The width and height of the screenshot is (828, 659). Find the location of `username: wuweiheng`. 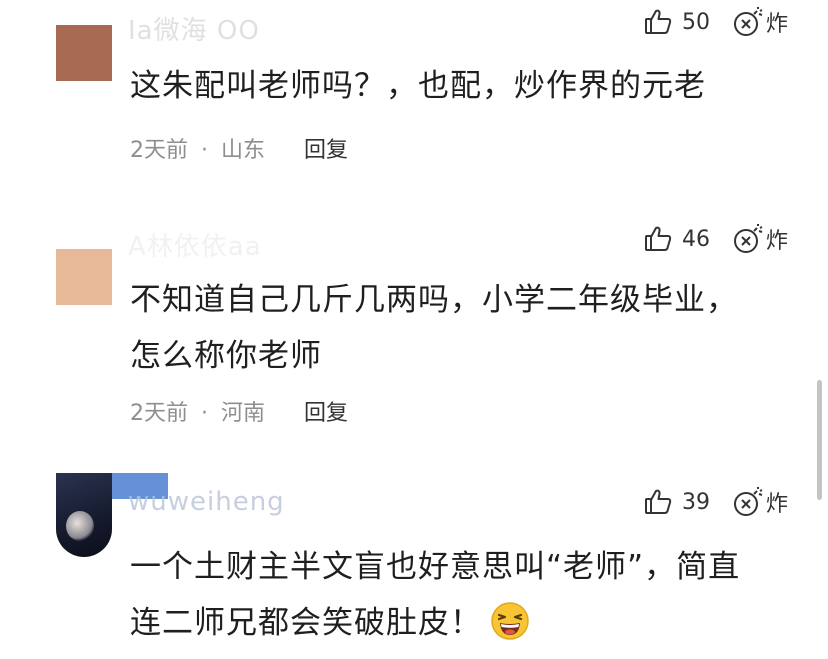

username: wuweiheng is located at coordinates (206, 502).